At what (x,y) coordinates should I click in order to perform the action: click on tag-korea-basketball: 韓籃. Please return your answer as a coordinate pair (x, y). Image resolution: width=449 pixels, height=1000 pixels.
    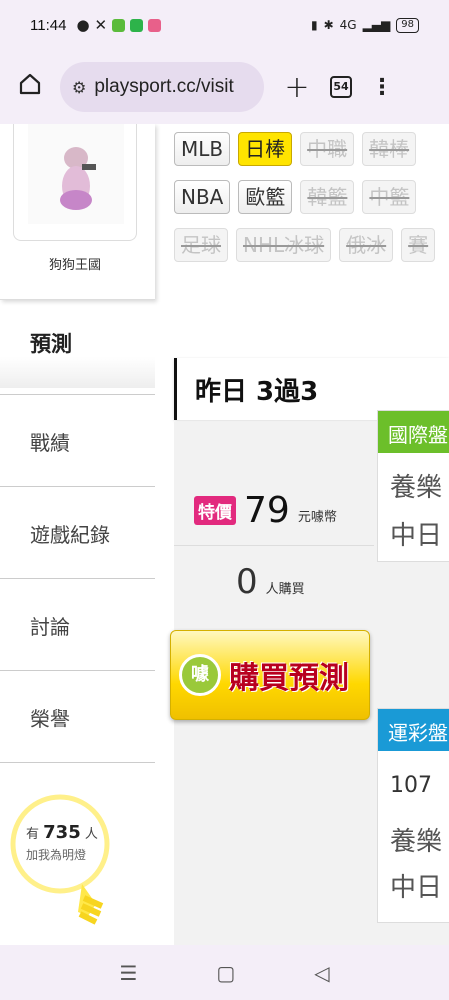
    Looking at the image, I should click on (327, 197).